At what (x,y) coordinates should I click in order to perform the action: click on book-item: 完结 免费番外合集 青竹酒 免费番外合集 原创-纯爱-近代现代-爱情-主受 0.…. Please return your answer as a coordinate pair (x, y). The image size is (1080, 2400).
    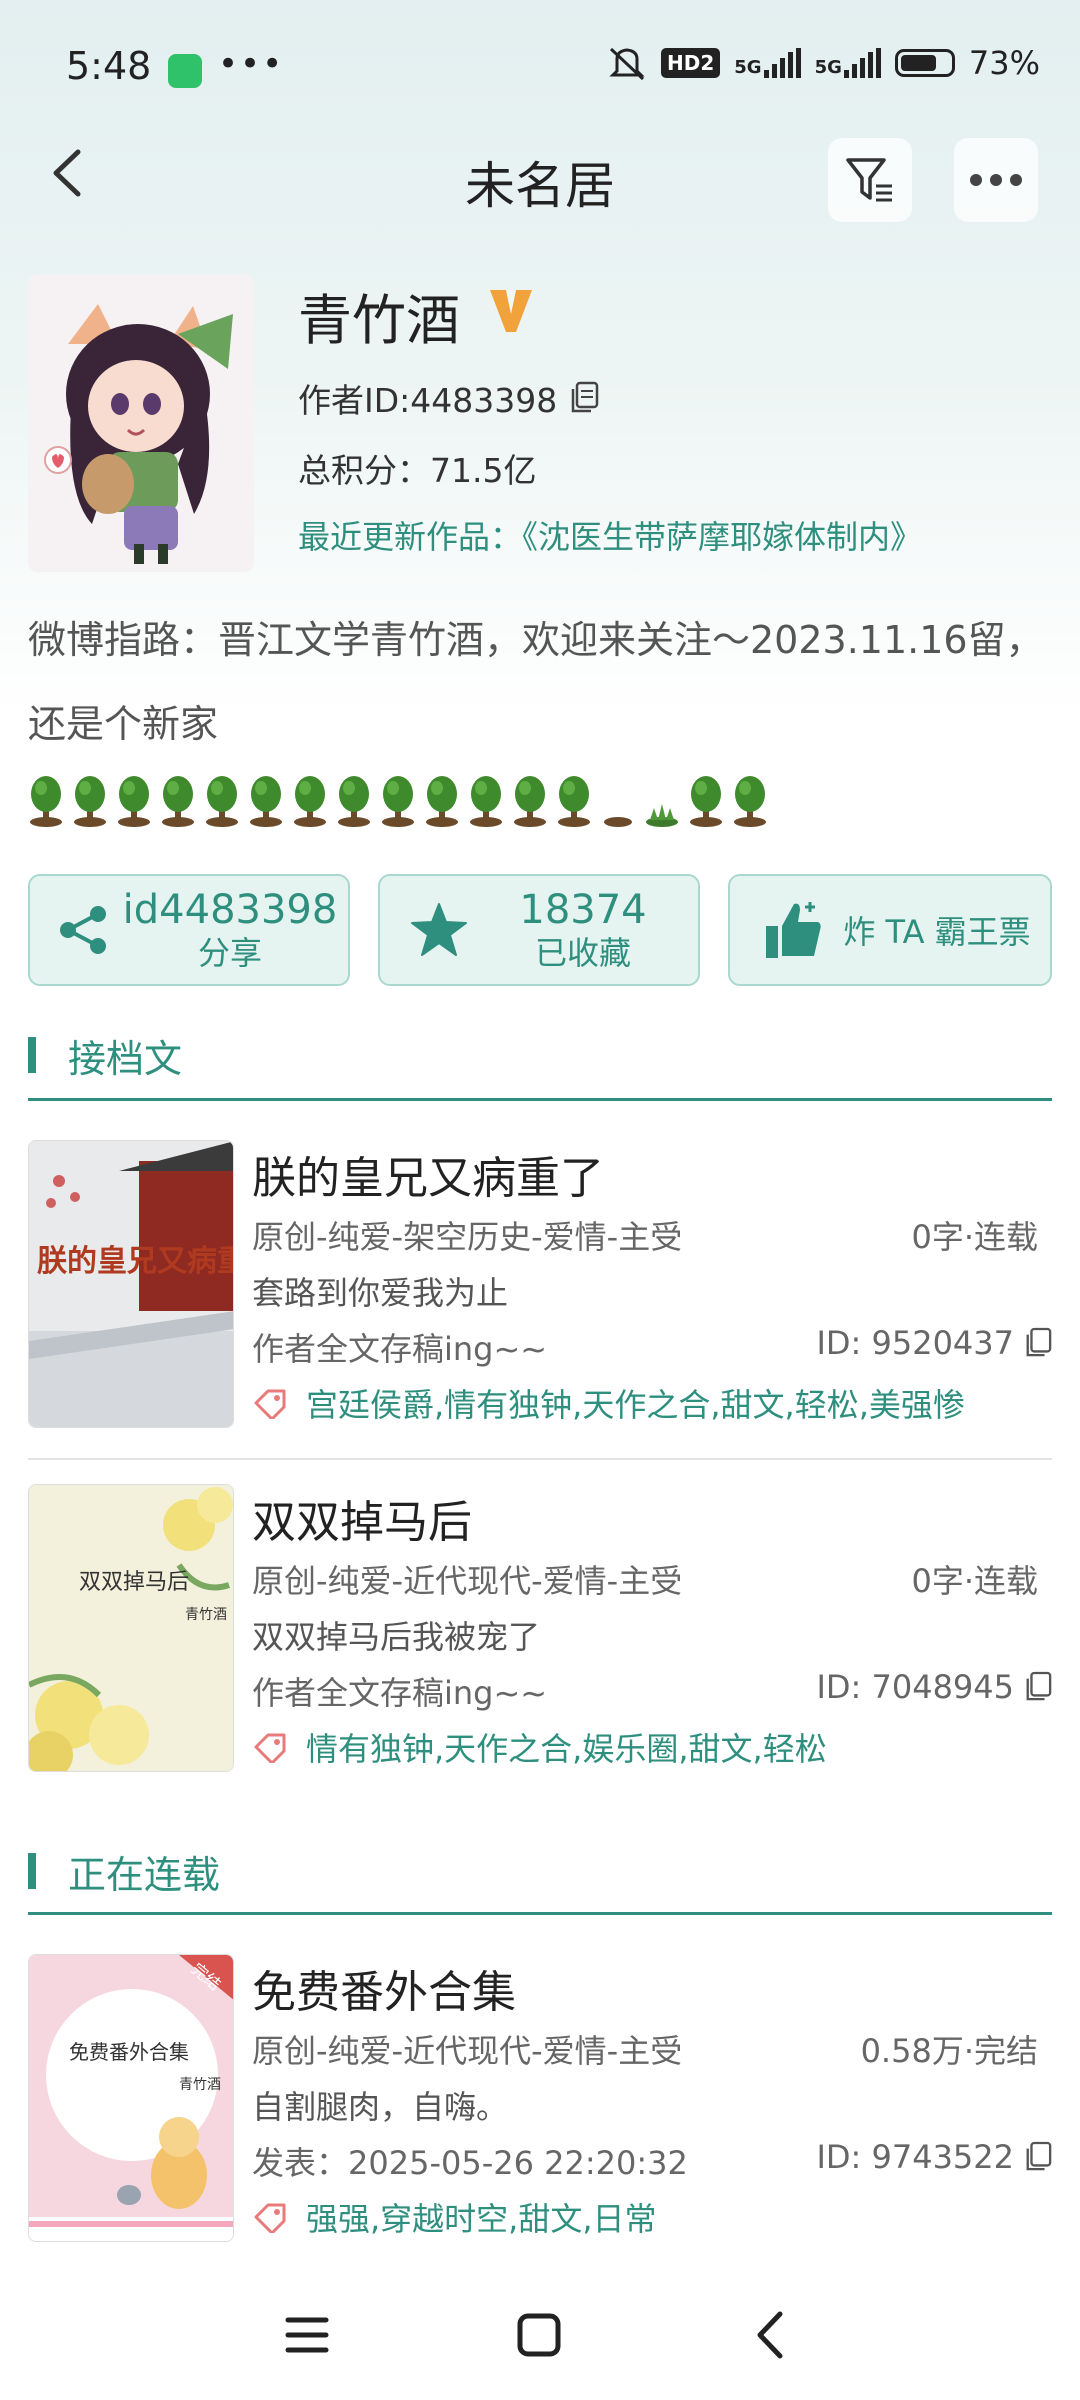
    Looking at the image, I should click on (540, 2099).